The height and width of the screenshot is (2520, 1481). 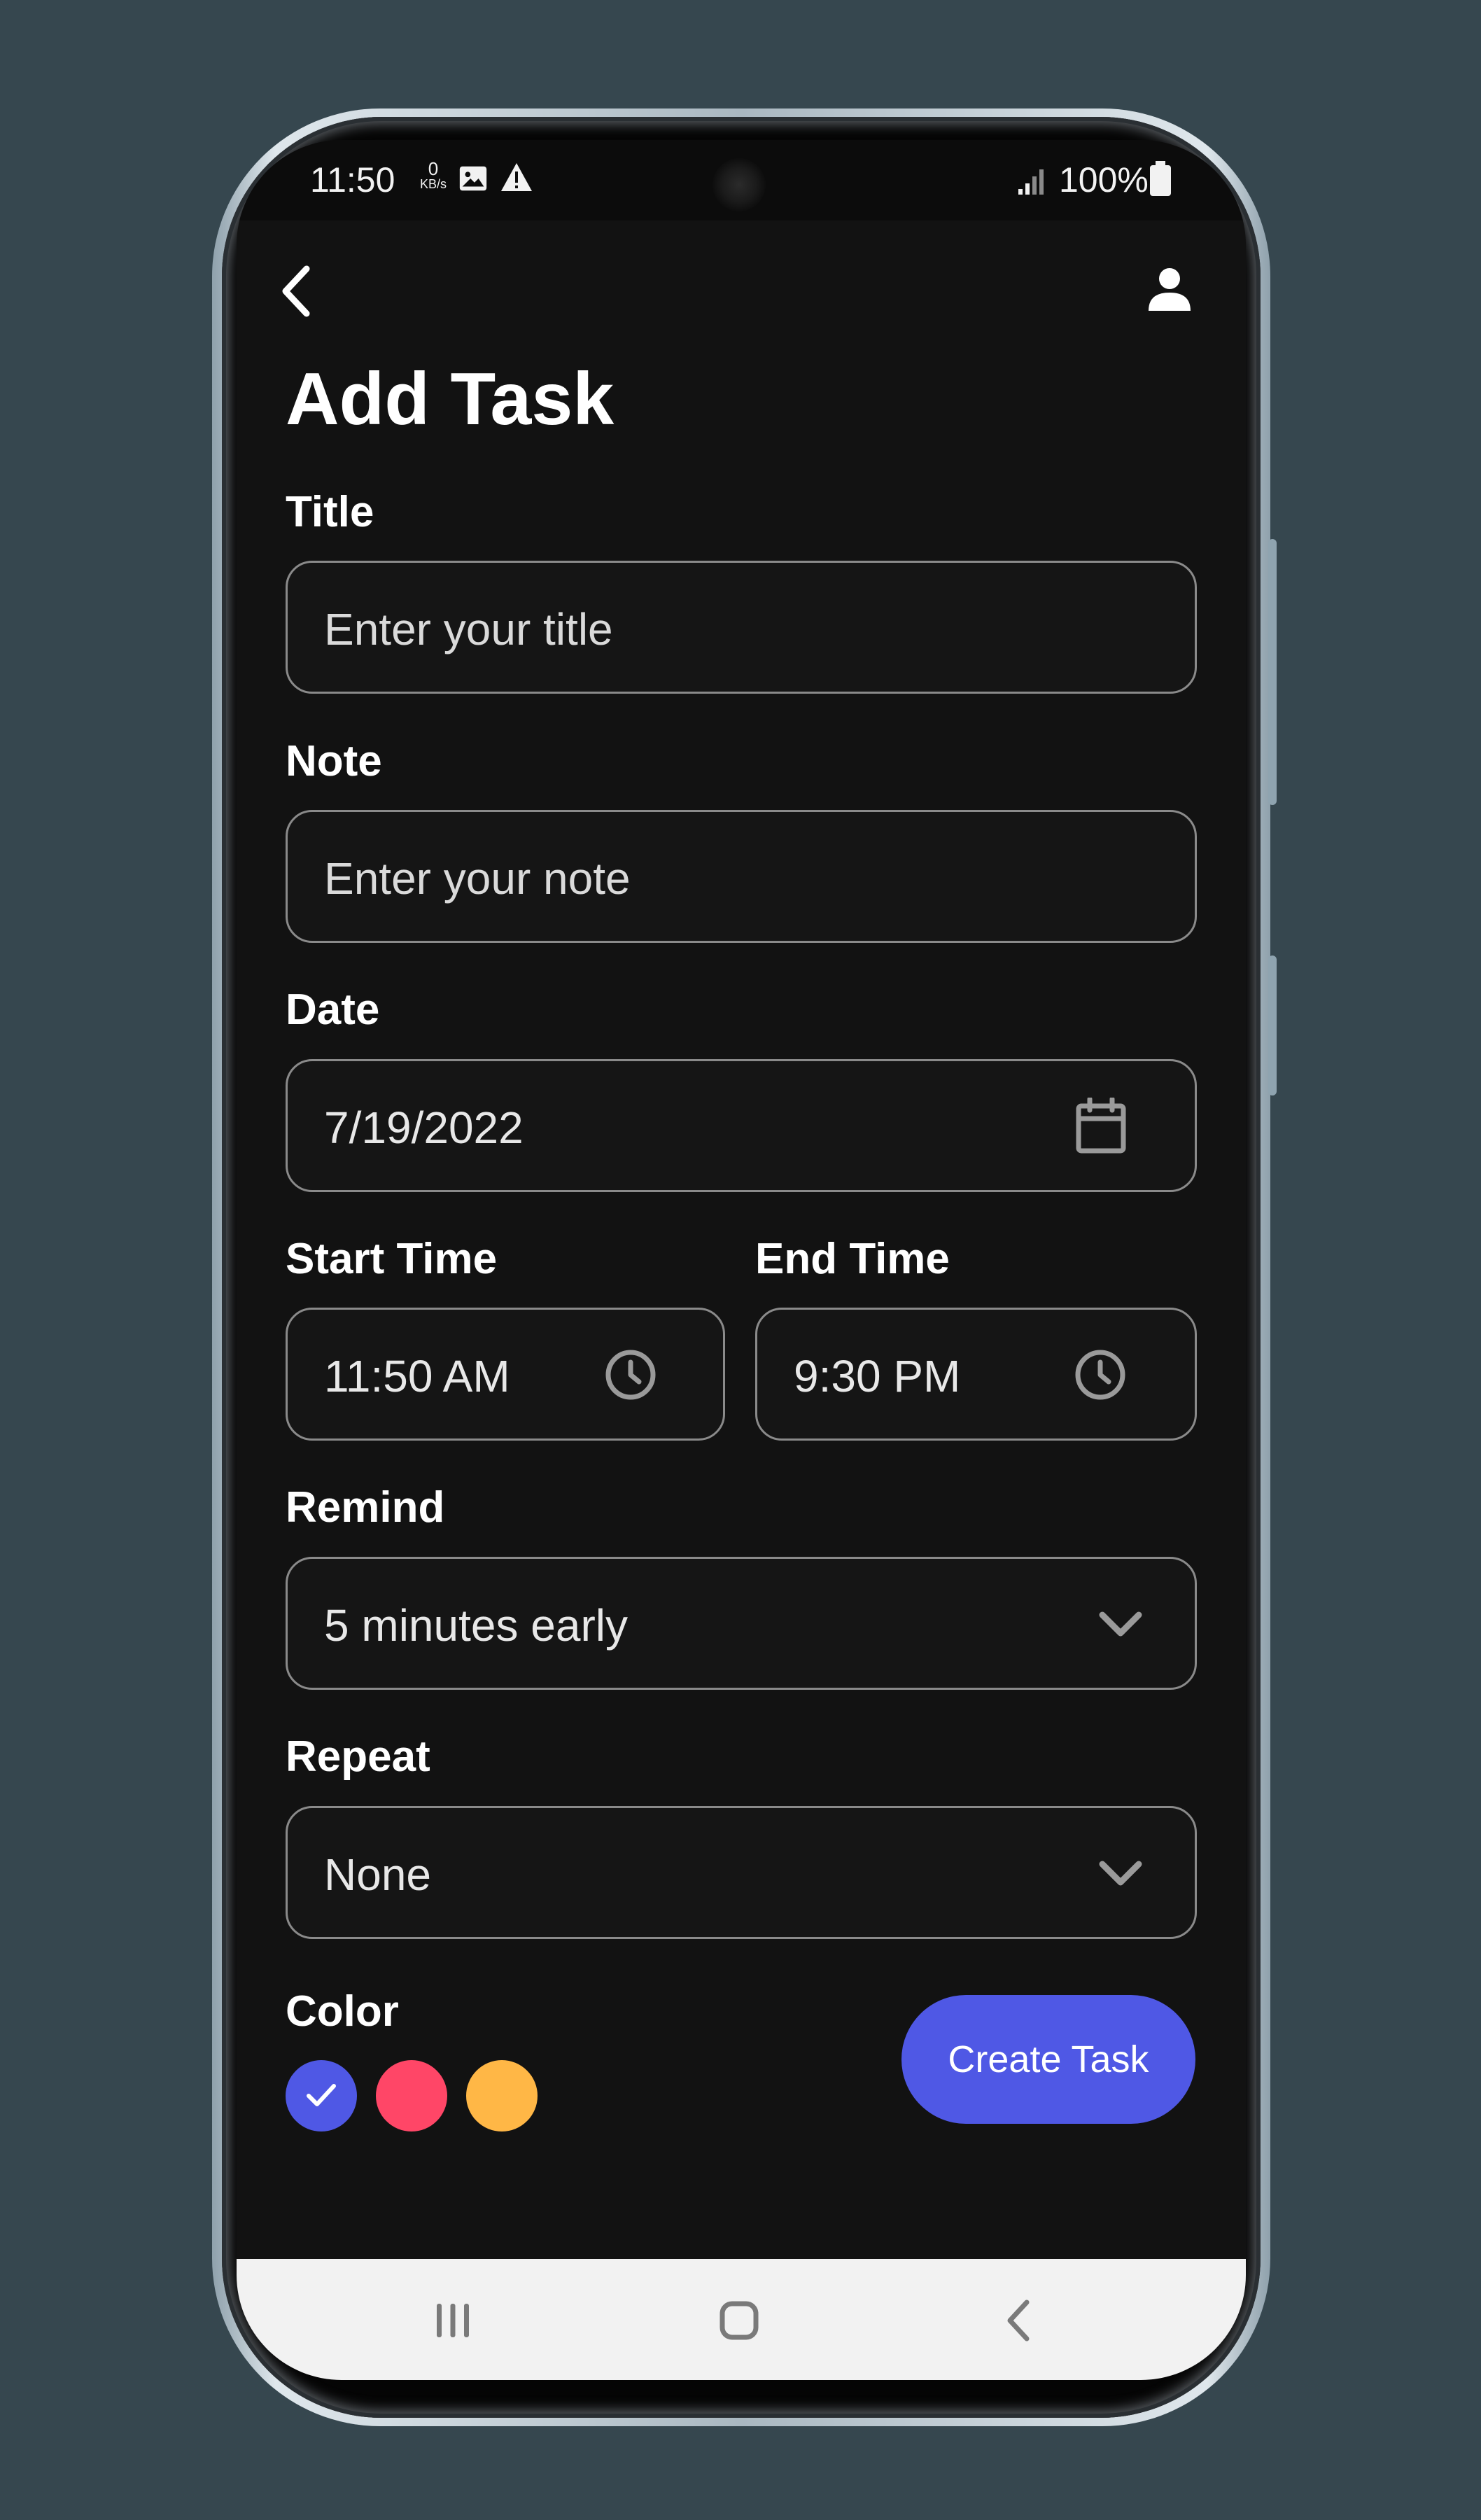 I want to click on note-label: Note, so click(x=334, y=761).